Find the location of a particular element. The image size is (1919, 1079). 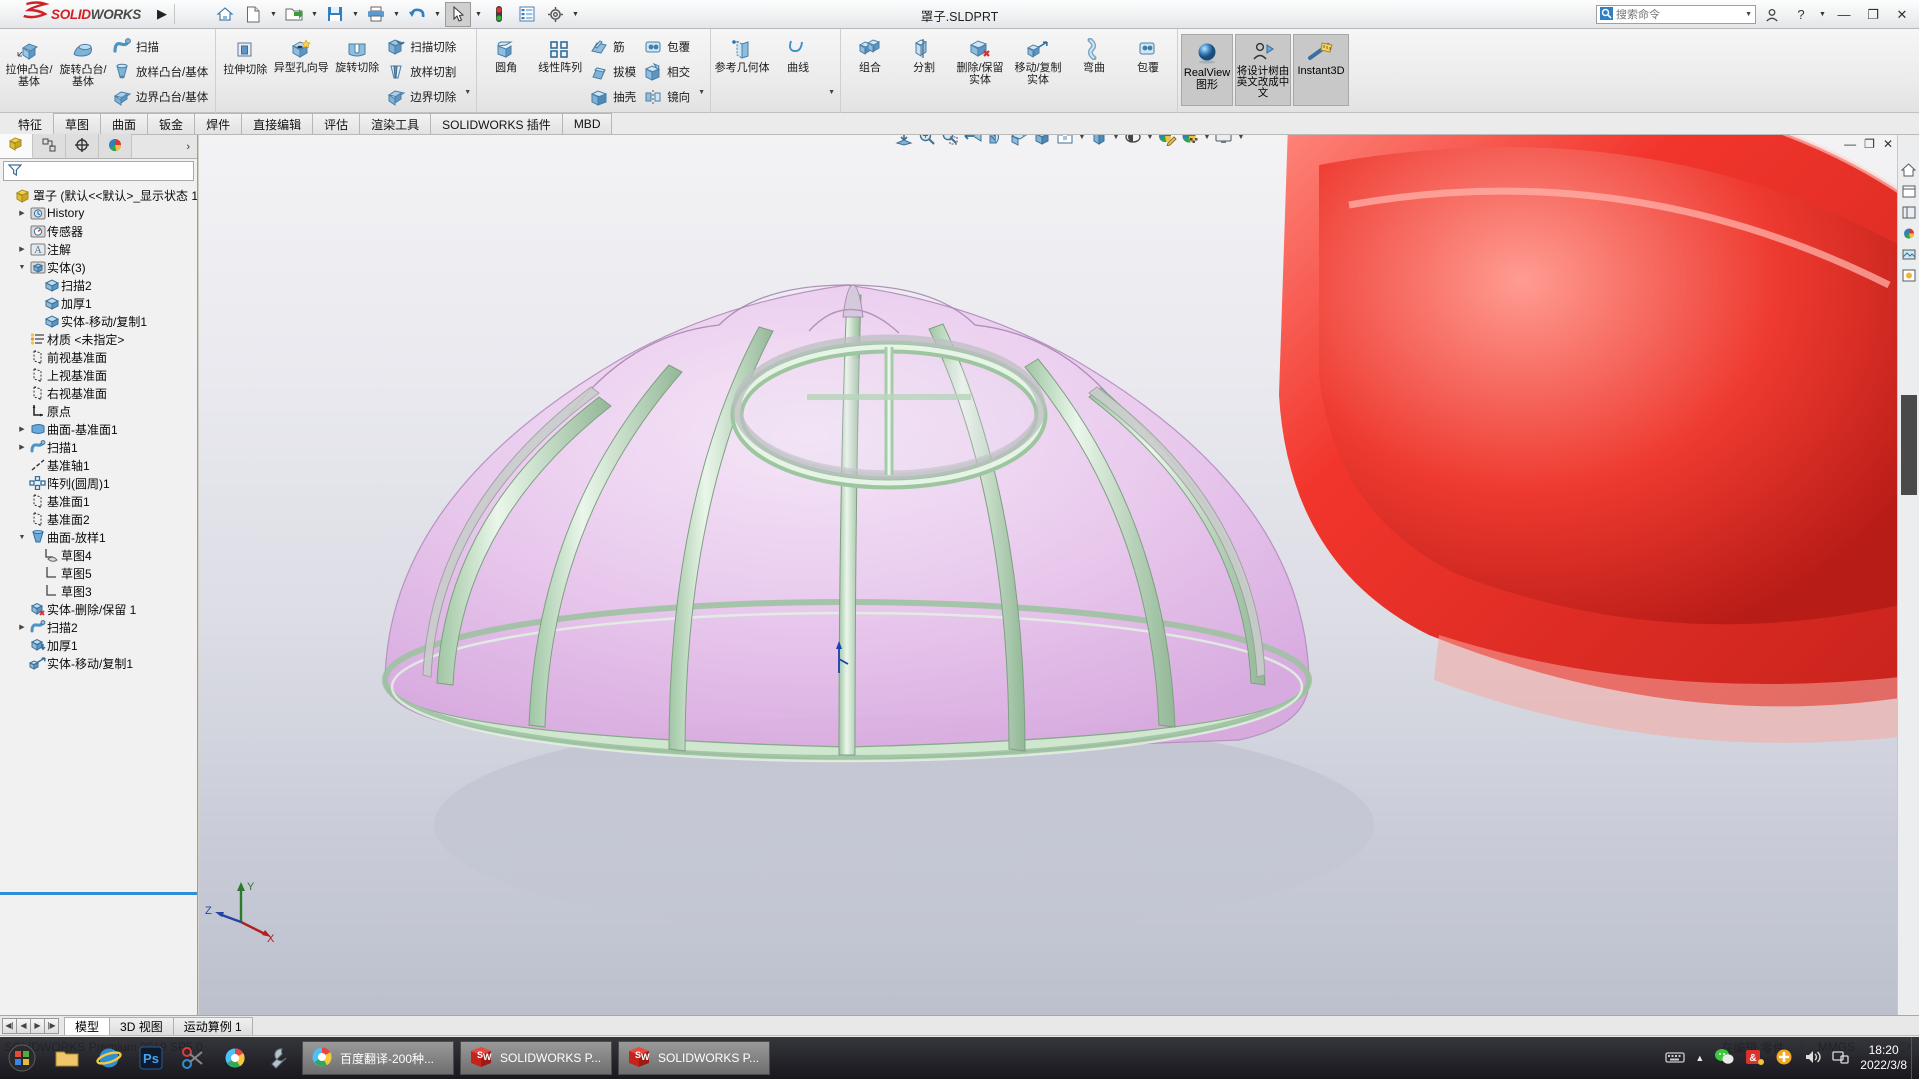

tree-item: ▶ 曲面-基准面1 is located at coordinates (98, 429).